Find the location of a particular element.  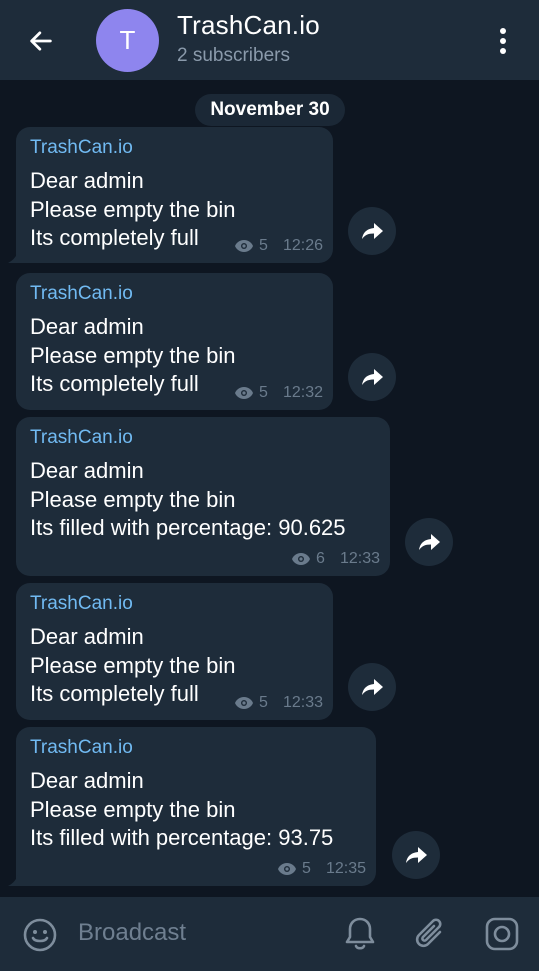

more-menu-button is located at coordinates (503, 41).